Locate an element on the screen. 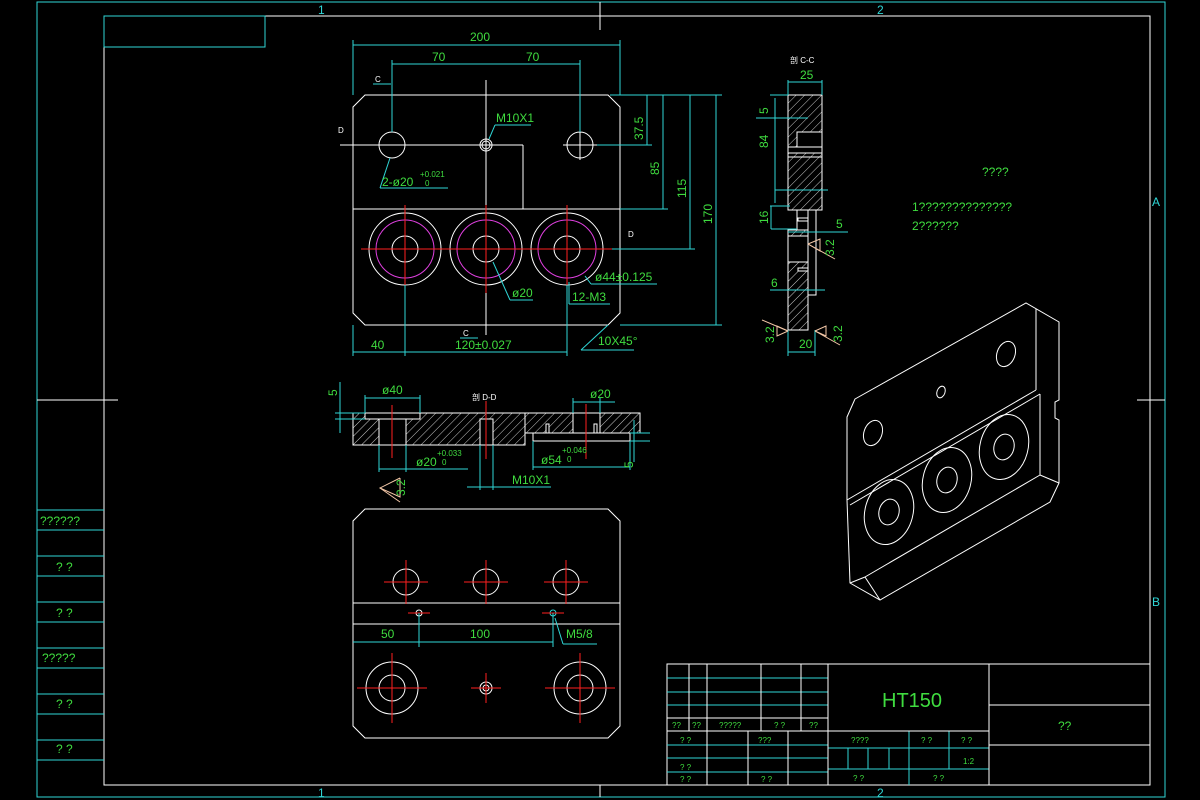  notes-line: 1?????????????? is located at coordinates (962, 207).